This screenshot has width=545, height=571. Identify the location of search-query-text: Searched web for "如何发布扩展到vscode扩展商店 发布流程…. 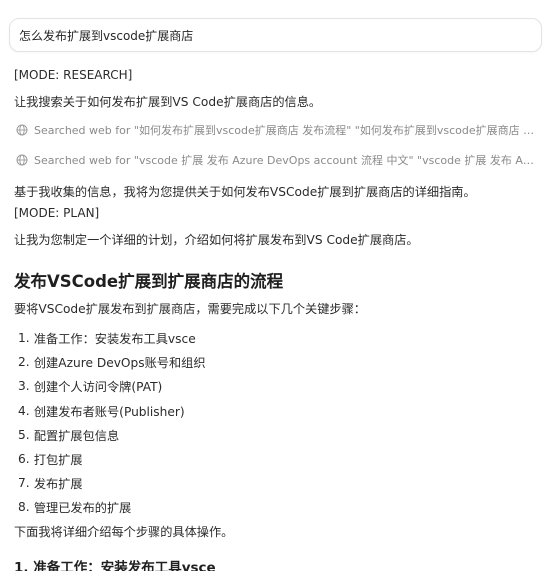
(285, 130).